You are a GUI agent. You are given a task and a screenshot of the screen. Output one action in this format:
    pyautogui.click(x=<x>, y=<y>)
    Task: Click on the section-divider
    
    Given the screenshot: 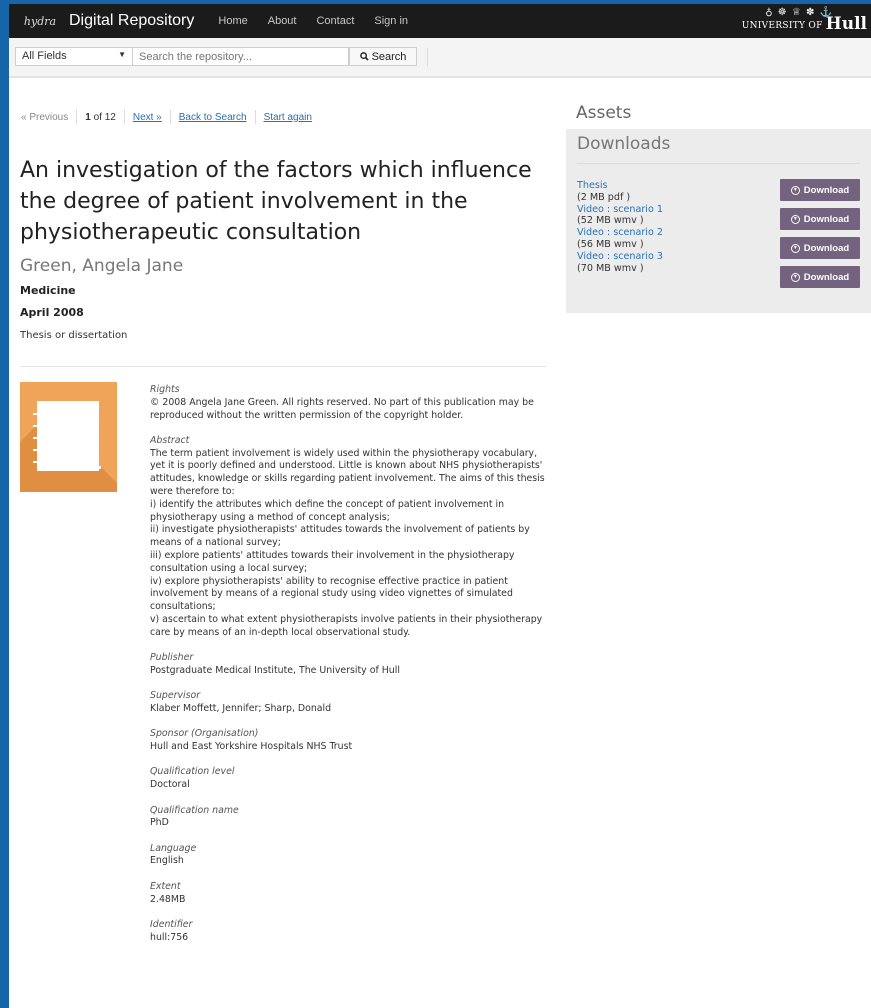 What is the action you would take?
    pyautogui.click(x=283, y=366)
    